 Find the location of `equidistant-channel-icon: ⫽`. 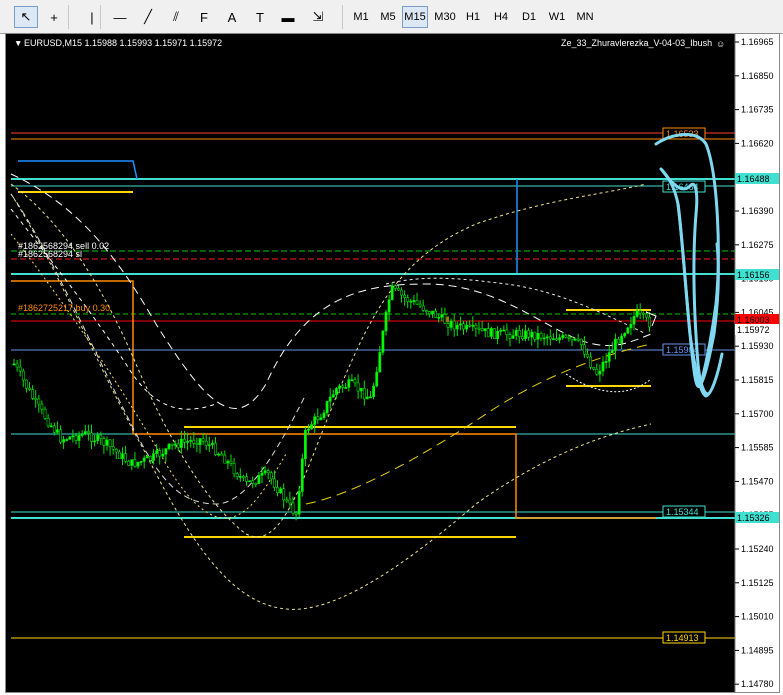

equidistant-channel-icon: ⫽ is located at coordinates (176, 17).